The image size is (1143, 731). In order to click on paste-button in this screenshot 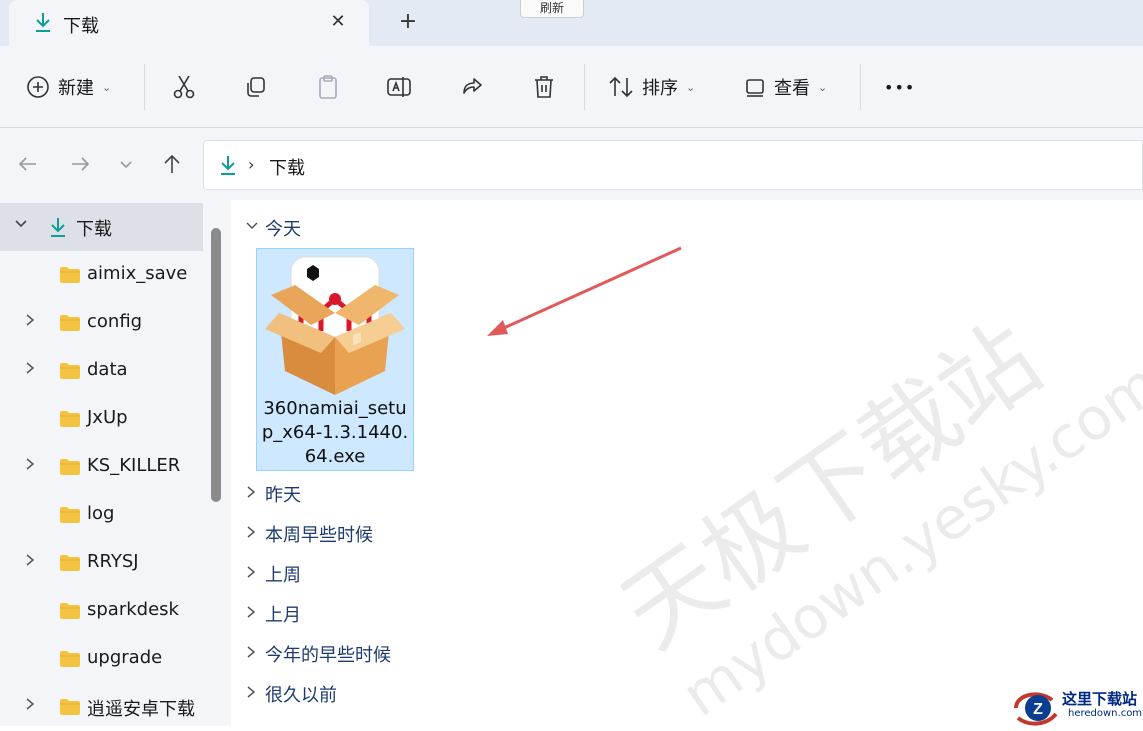, I will do `click(328, 87)`.